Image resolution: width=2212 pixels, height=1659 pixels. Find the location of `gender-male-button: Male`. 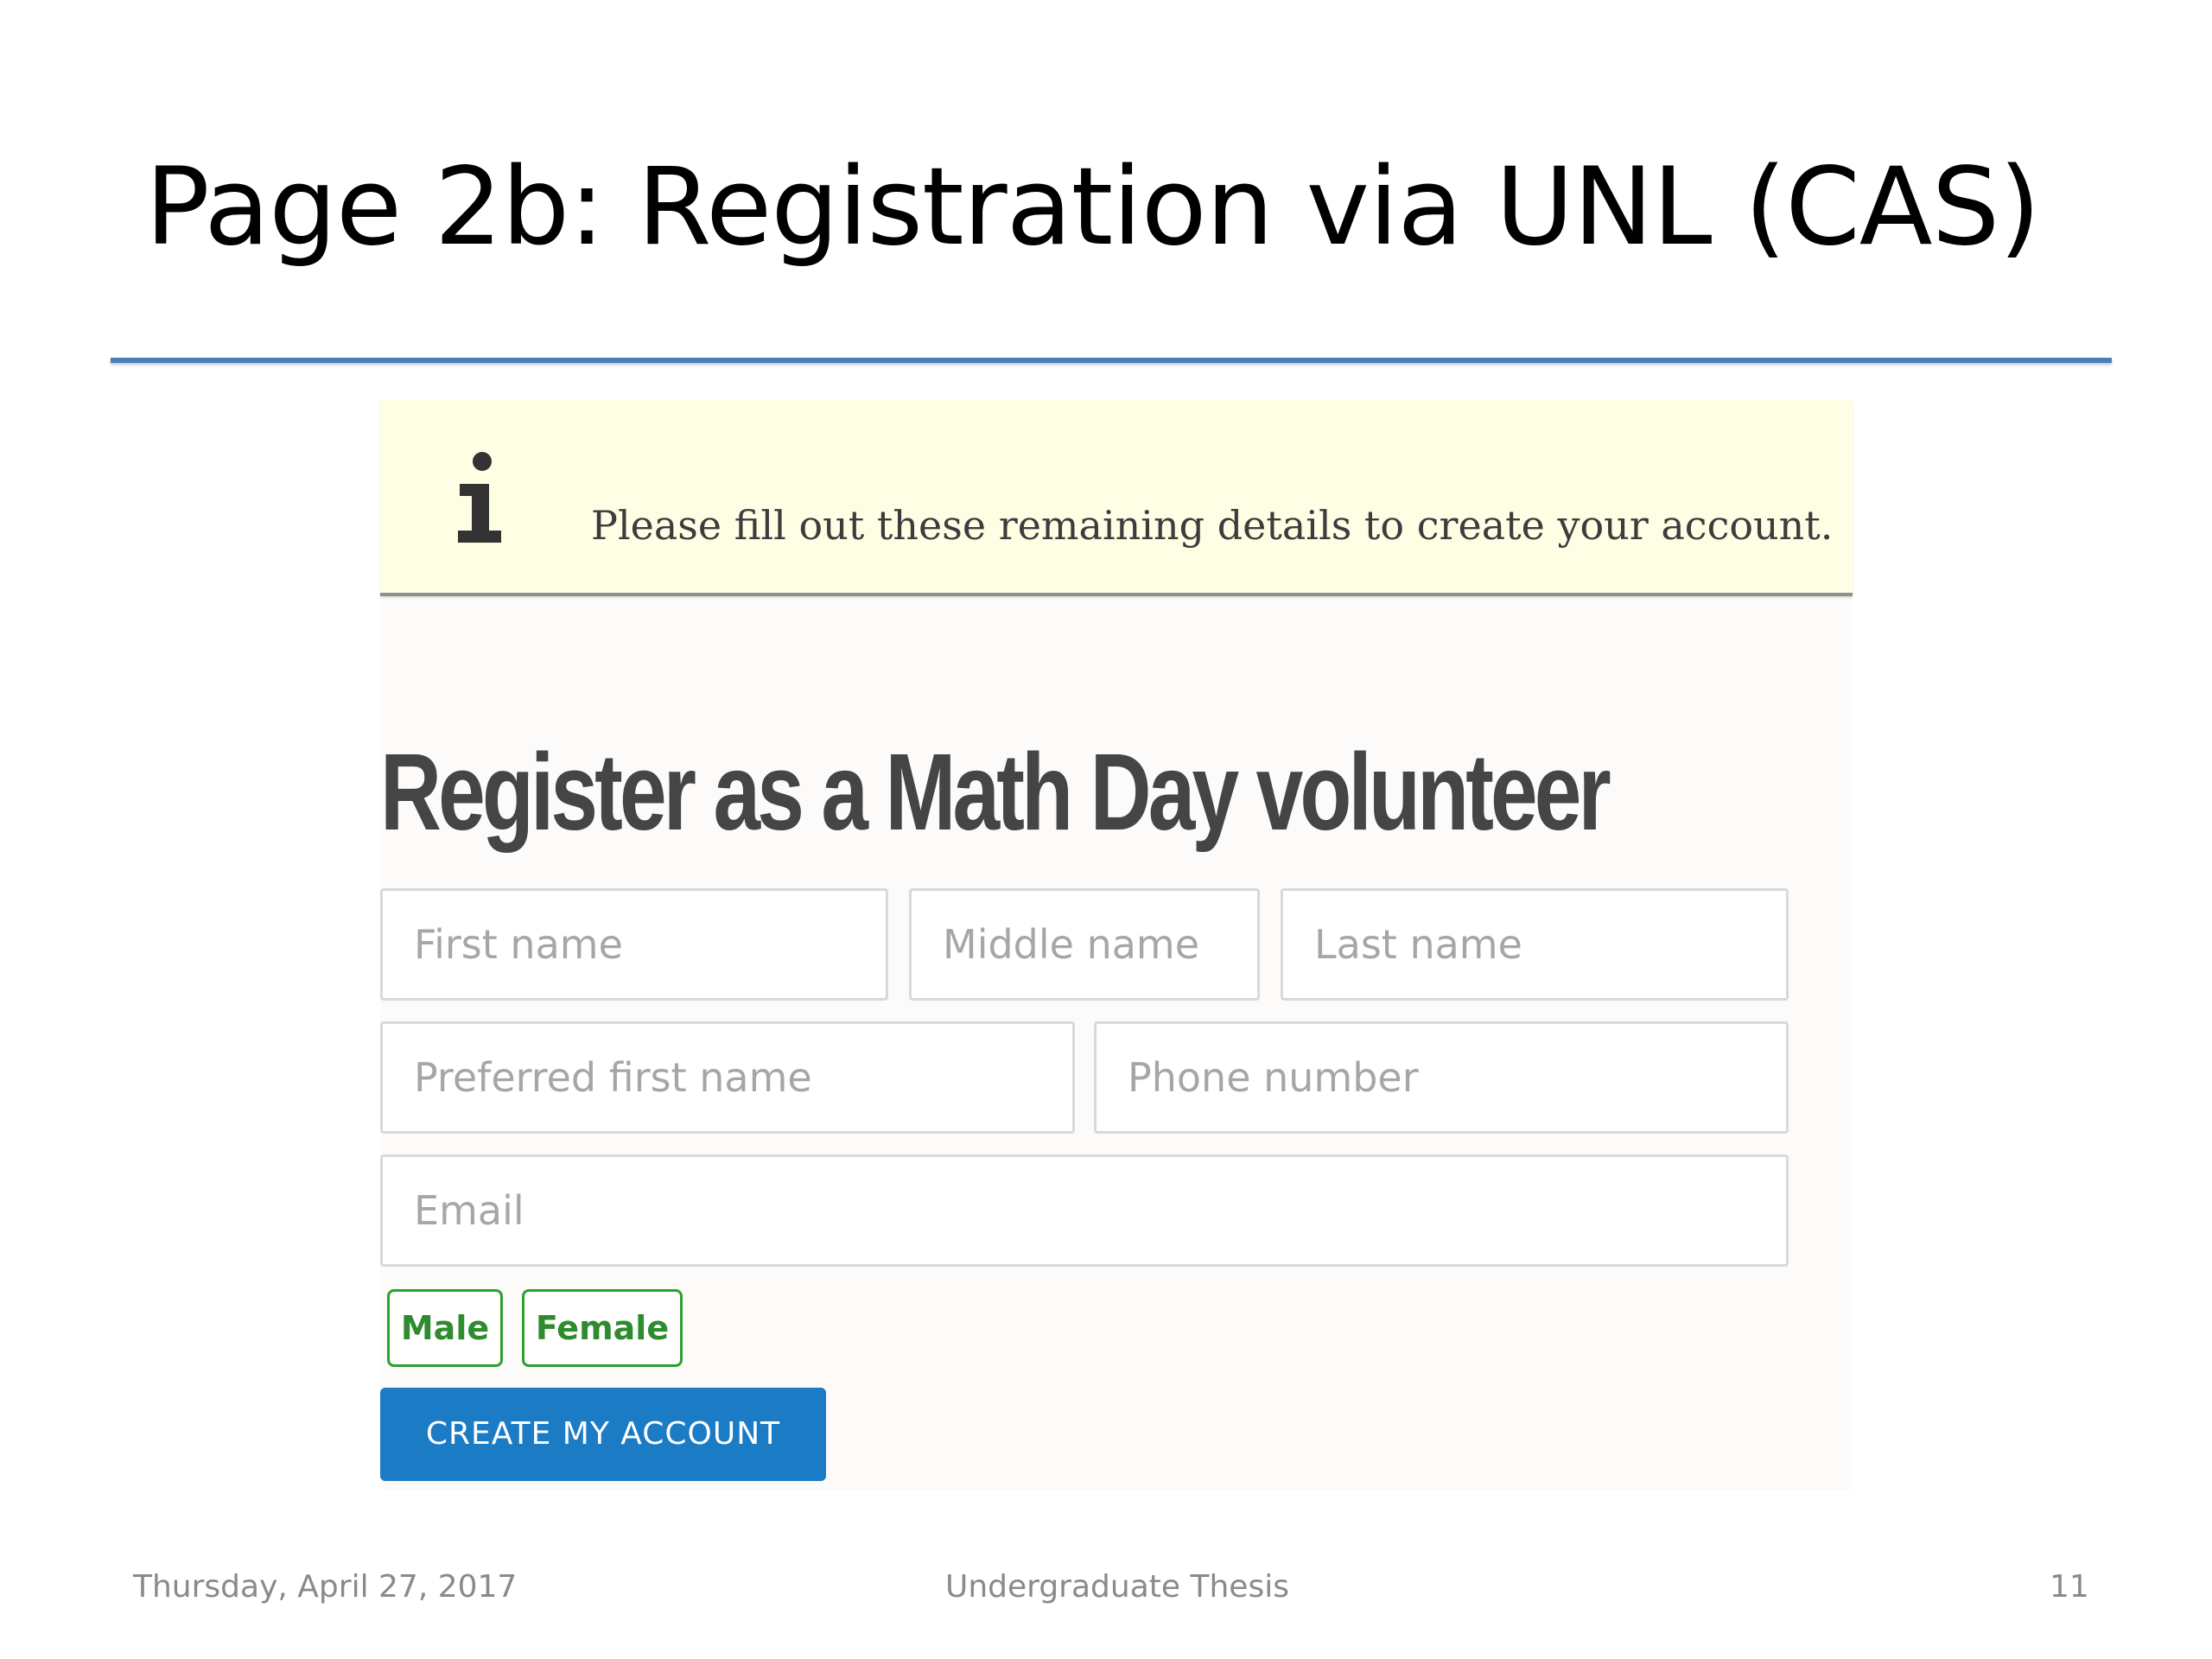

gender-male-button: Male is located at coordinates (445, 1328).